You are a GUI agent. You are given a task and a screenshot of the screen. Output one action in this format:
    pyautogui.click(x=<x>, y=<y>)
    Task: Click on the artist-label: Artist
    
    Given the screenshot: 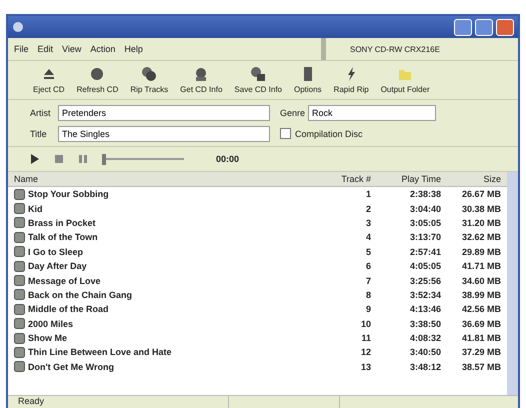 What is the action you would take?
    pyautogui.click(x=41, y=113)
    